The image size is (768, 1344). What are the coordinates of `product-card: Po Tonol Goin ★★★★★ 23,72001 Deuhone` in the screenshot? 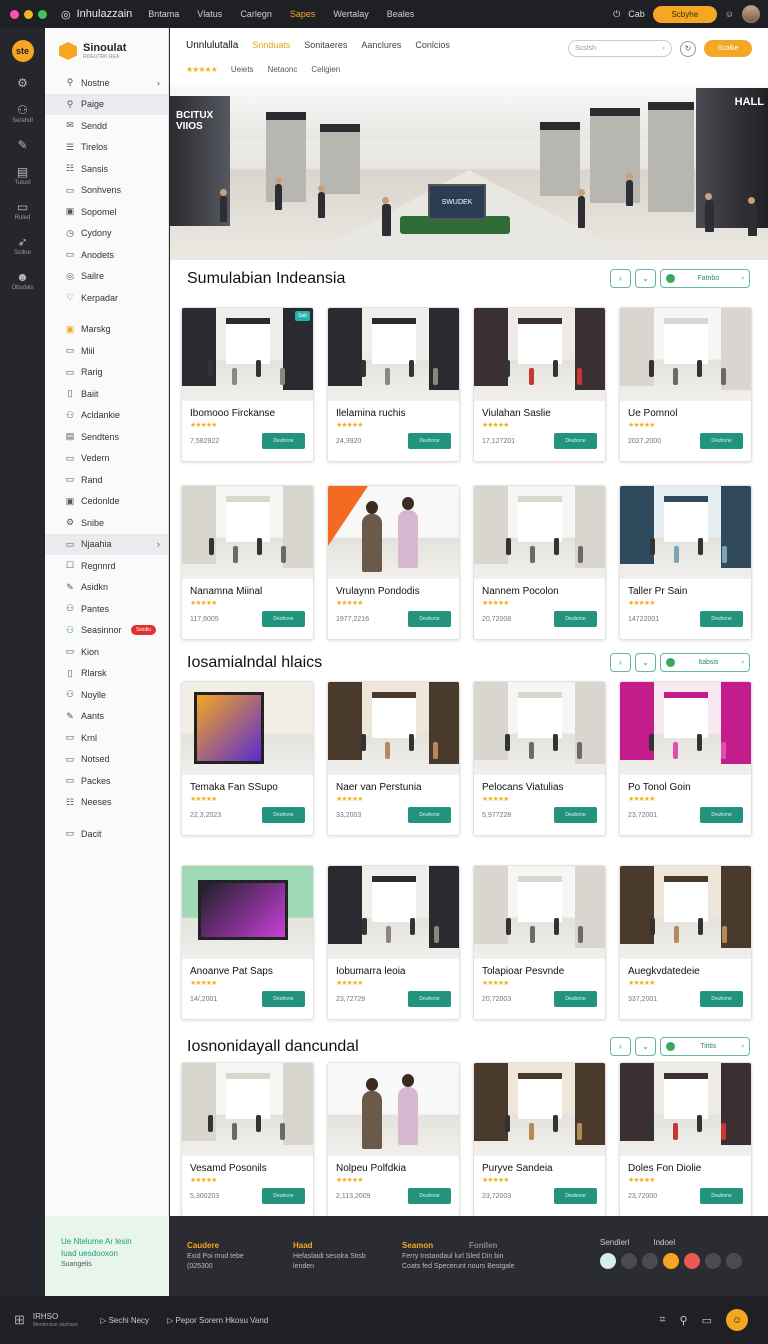 It's located at (685, 758).